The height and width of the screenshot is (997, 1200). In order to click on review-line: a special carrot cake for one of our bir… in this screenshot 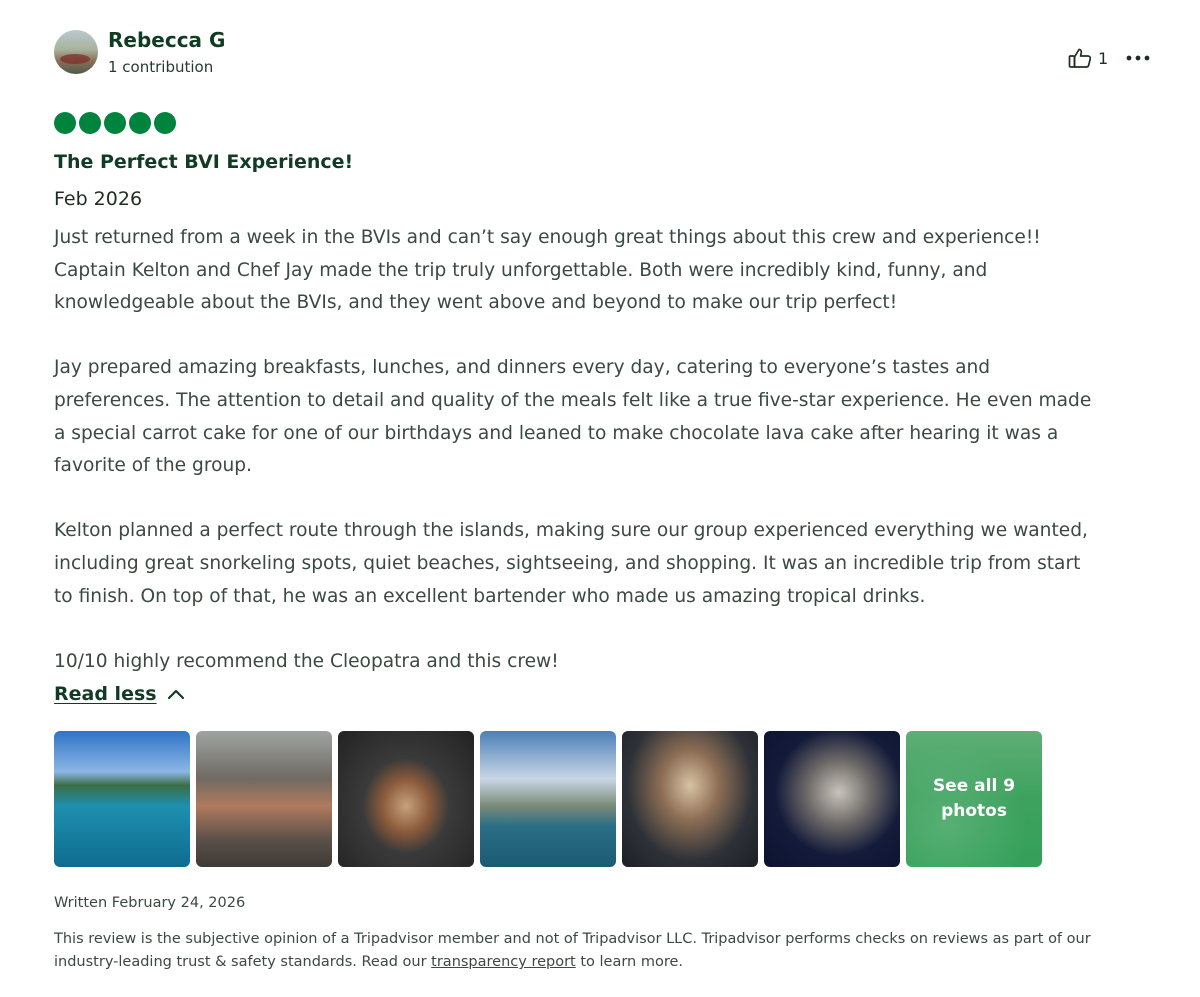, I will do `click(556, 433)`.